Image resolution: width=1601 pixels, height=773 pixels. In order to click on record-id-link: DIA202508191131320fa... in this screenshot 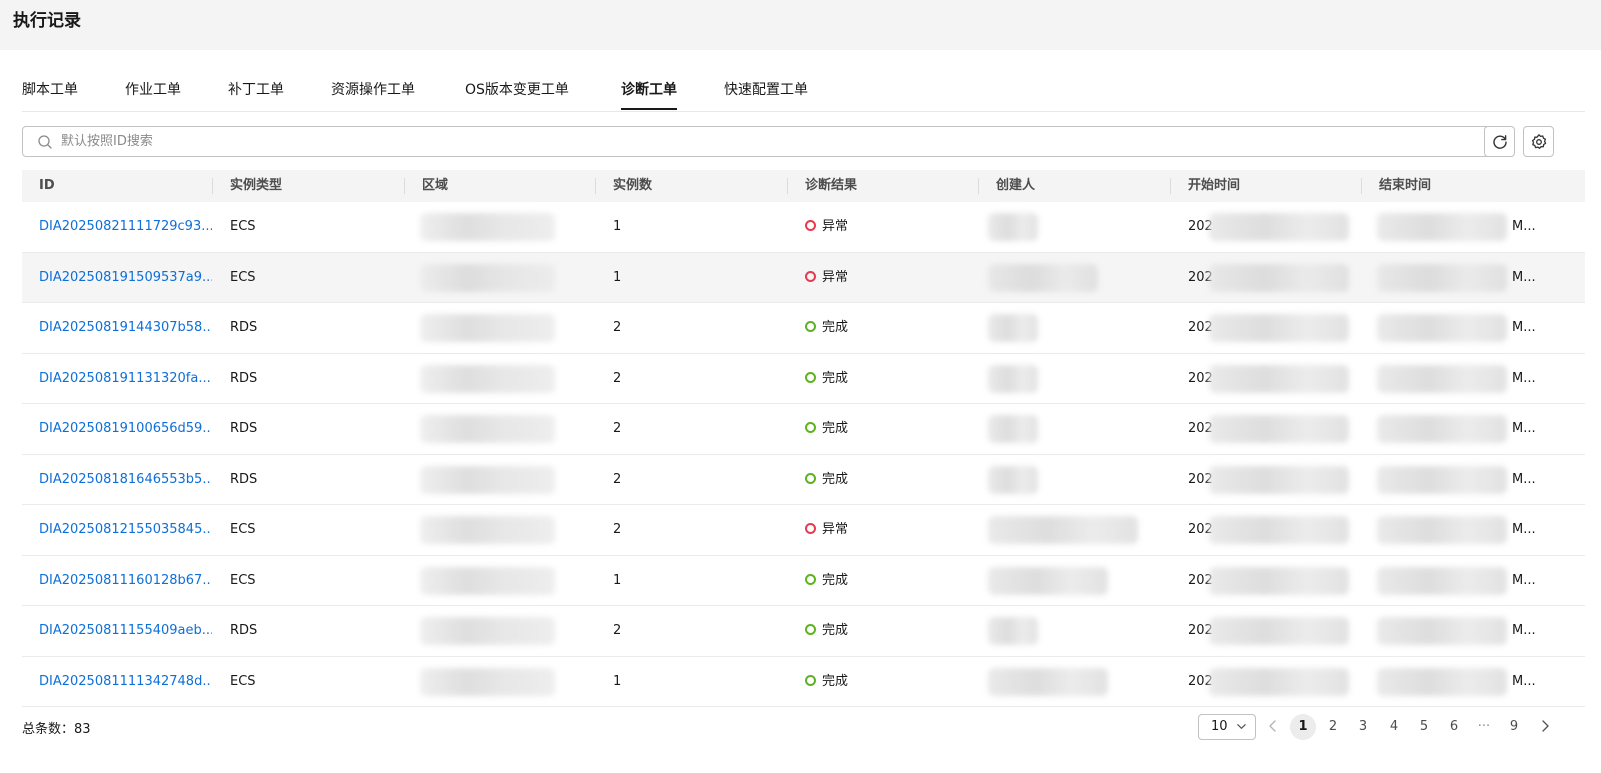, I will do `click(117, 379)`.